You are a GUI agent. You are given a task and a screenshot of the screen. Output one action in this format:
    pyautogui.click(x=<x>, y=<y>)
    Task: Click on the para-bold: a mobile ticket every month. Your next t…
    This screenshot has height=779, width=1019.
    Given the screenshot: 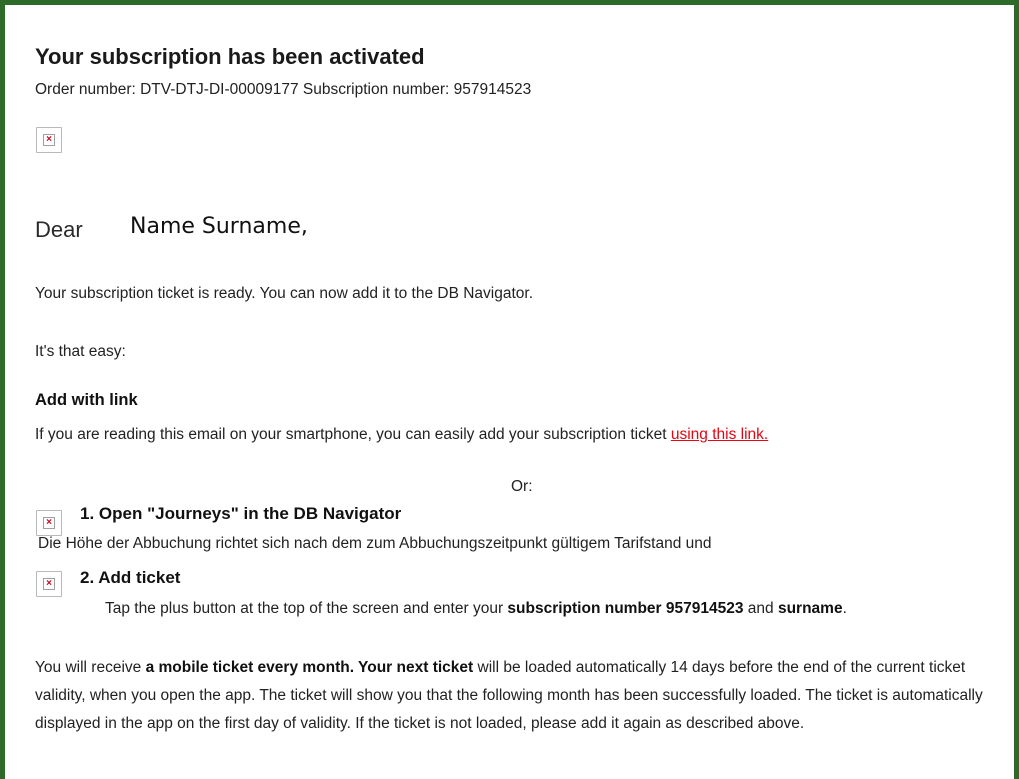 What is the action you would take?
    pyautogui.click(x=309, y=667)
    